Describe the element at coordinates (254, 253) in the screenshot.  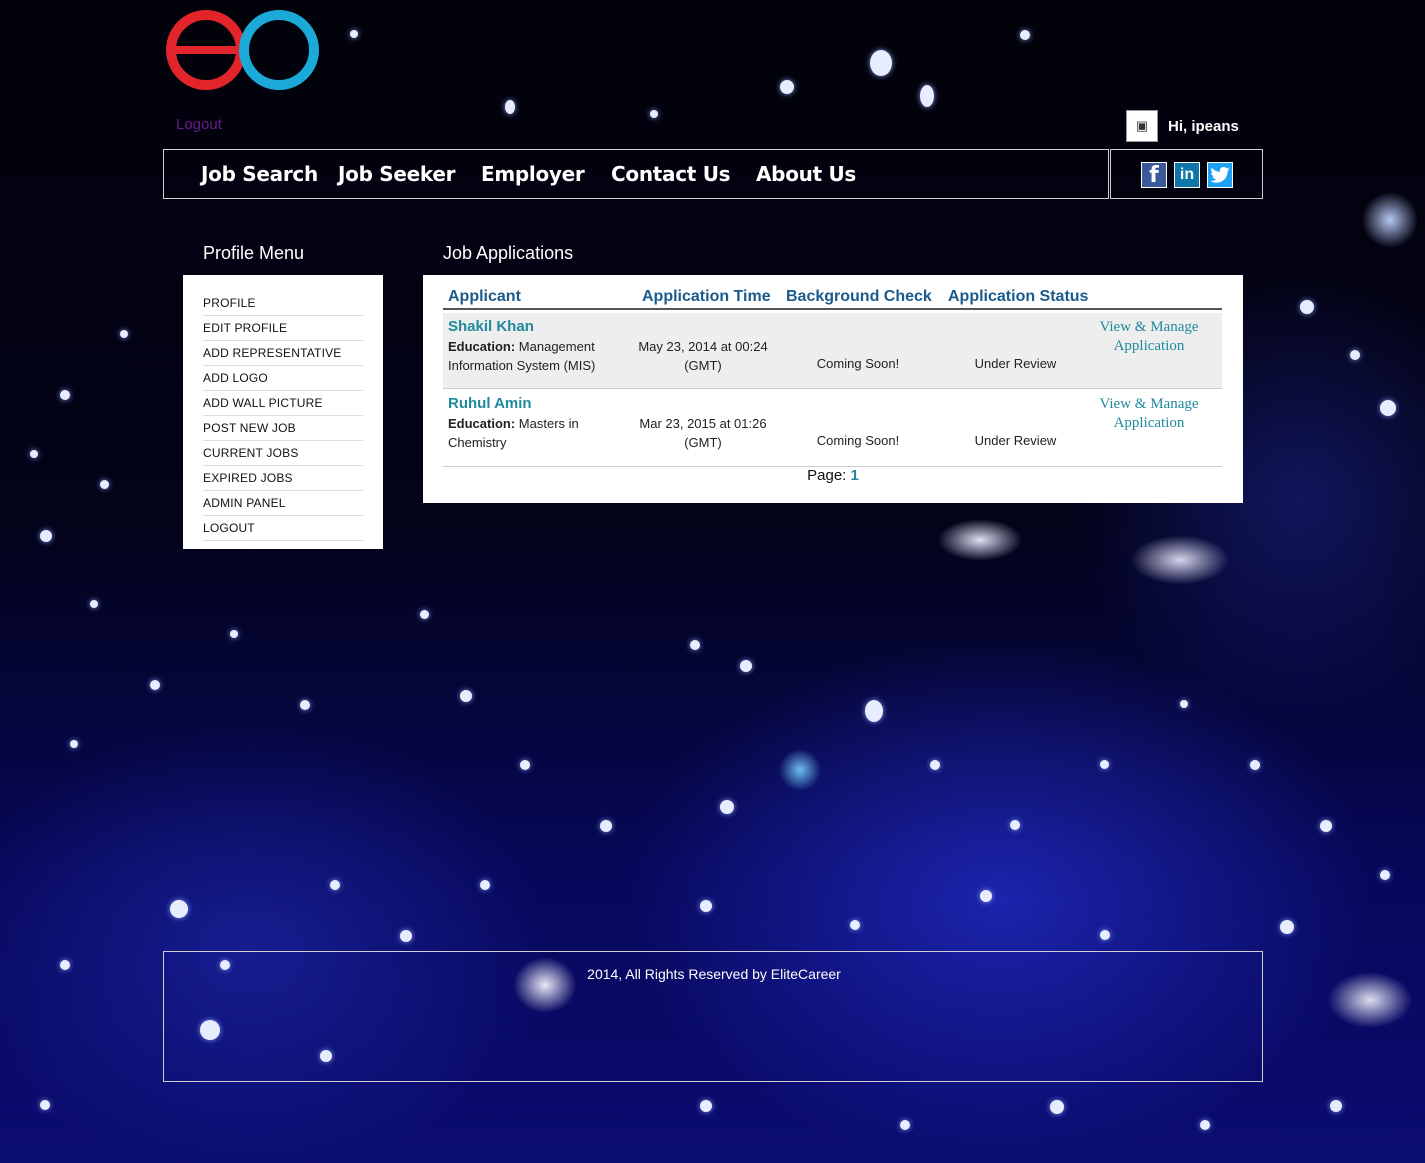
I see `profile-menu-title: Profile Menu` at that location.